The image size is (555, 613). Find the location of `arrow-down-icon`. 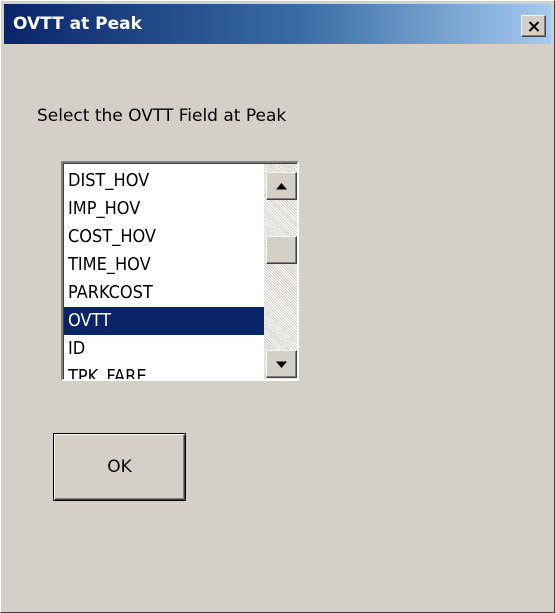

arrow-down-icon is located at coordinates (281, 364).